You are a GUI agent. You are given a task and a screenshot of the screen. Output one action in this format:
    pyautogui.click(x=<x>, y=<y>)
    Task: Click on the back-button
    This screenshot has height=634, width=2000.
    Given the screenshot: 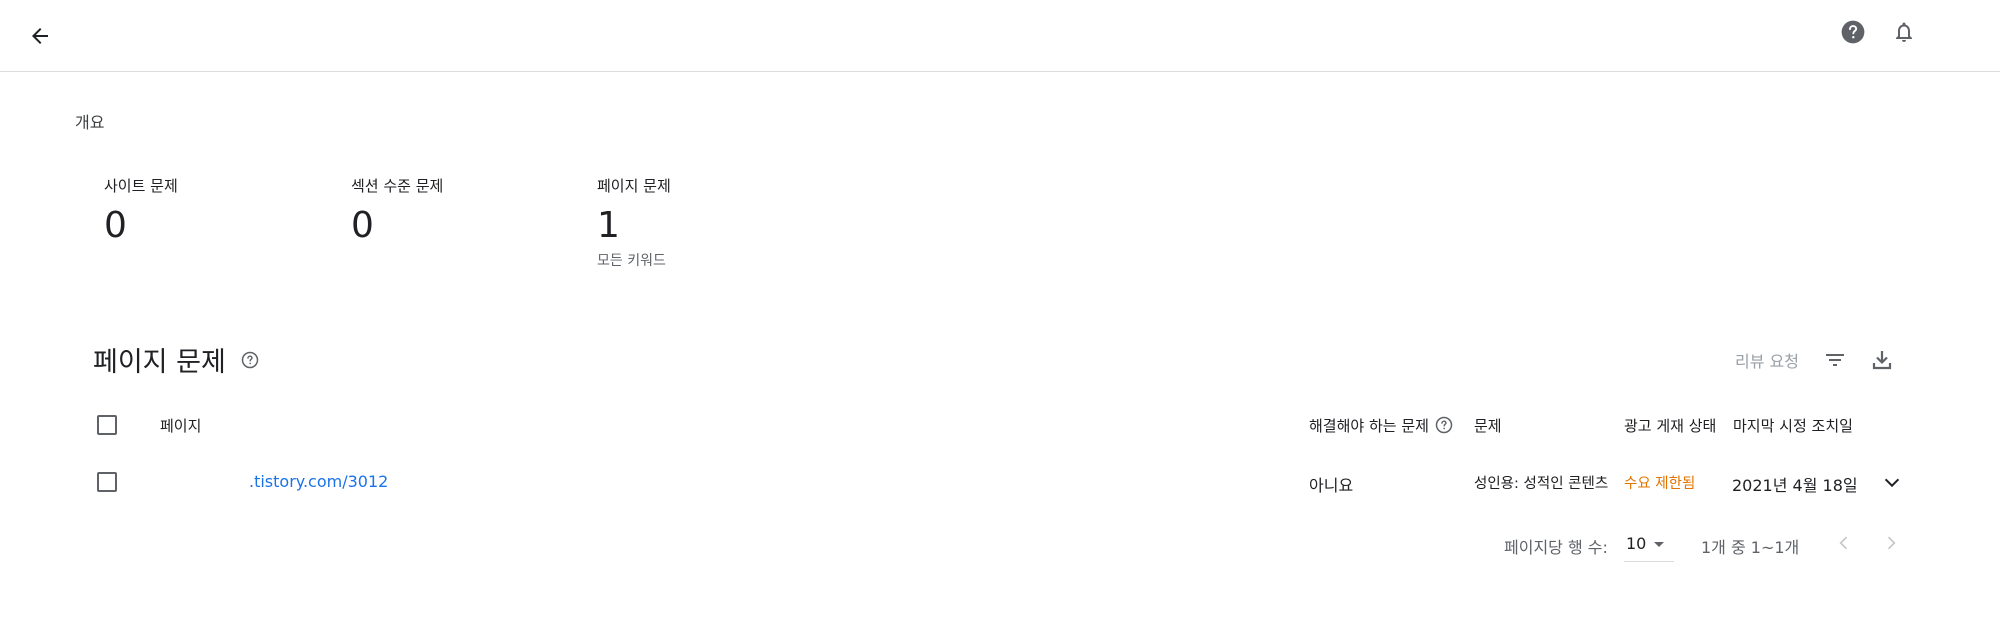 What is the action you would take?
    pyautogui.click(x=40, y=36)
    